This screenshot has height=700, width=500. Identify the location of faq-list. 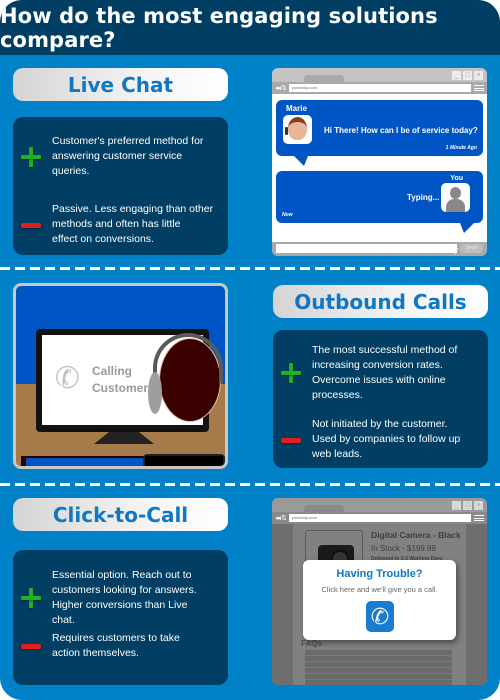
(378, 667).